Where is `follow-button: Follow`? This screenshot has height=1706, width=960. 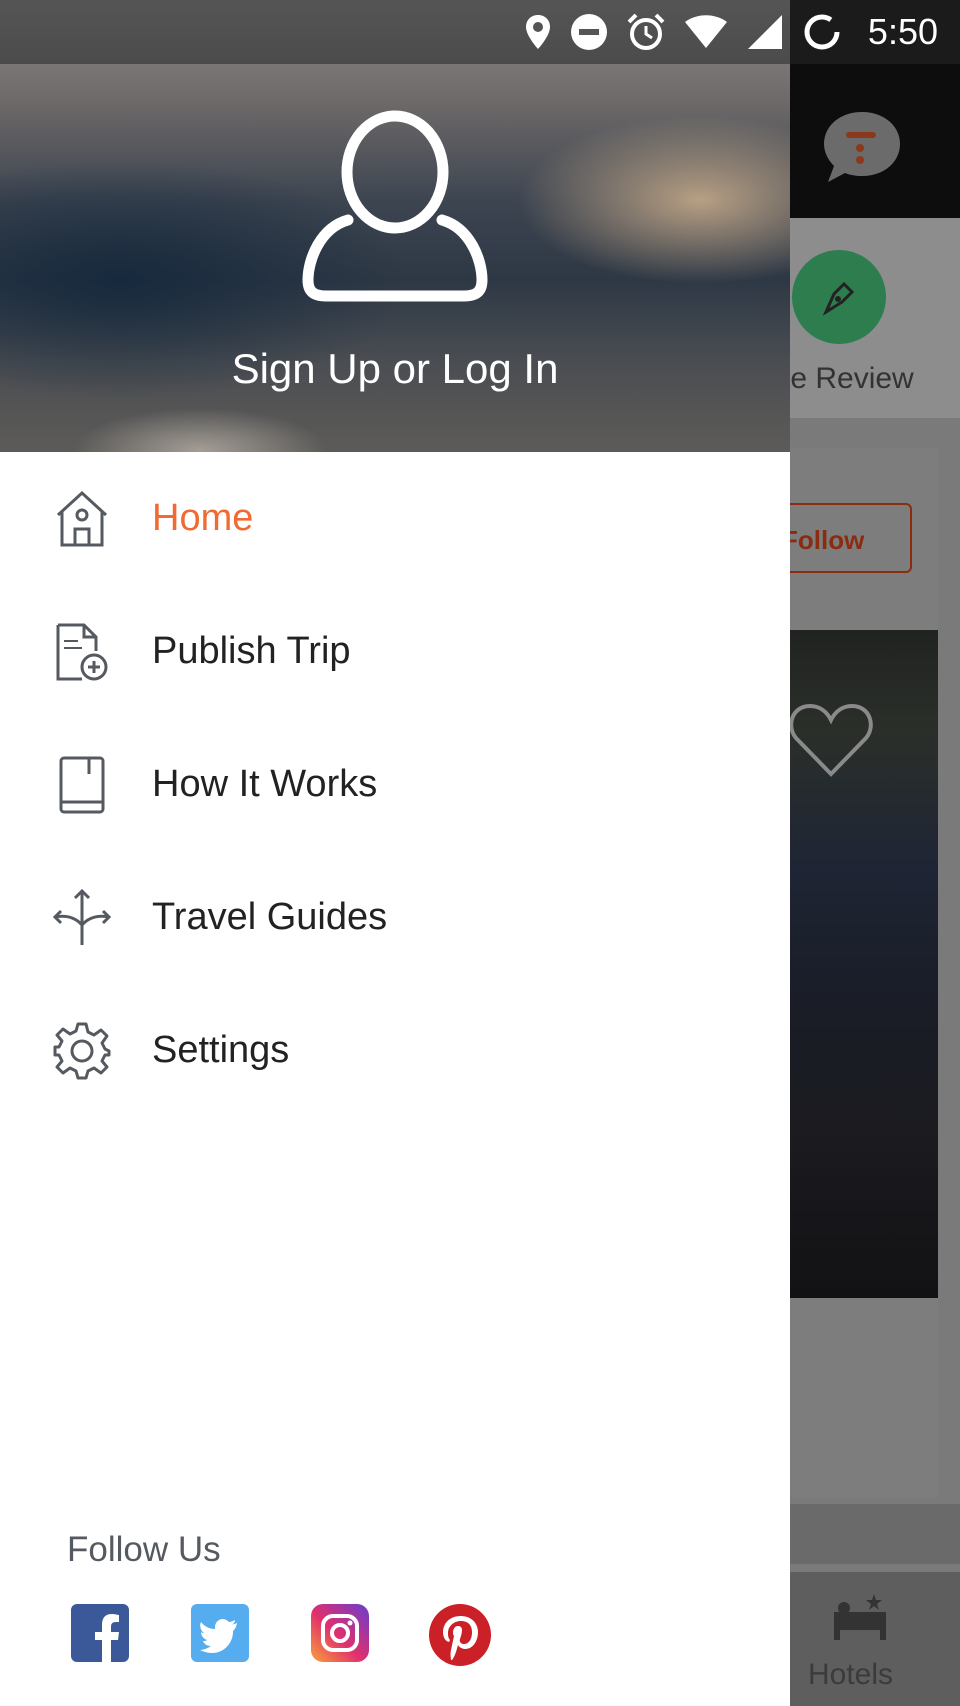
follow-button: Follow is located at coordinates (841, 538).